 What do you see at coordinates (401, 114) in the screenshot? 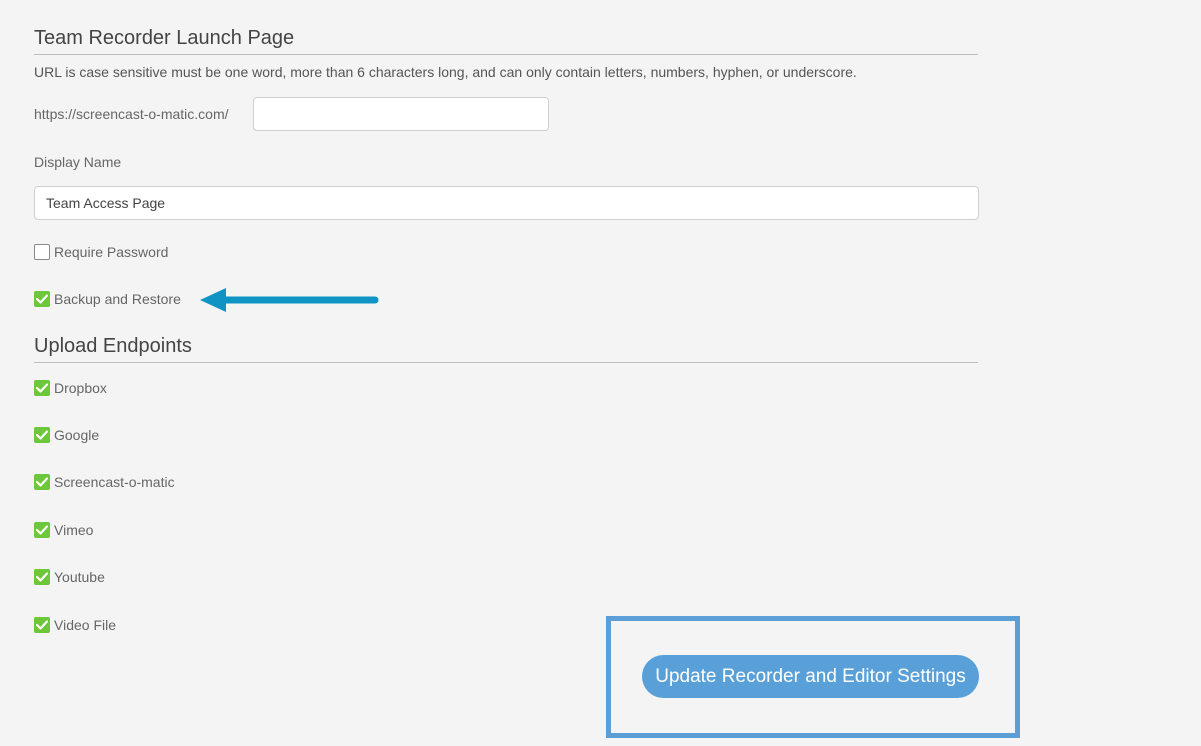
I see `url-slug-input` at bounding box center [401, 114].